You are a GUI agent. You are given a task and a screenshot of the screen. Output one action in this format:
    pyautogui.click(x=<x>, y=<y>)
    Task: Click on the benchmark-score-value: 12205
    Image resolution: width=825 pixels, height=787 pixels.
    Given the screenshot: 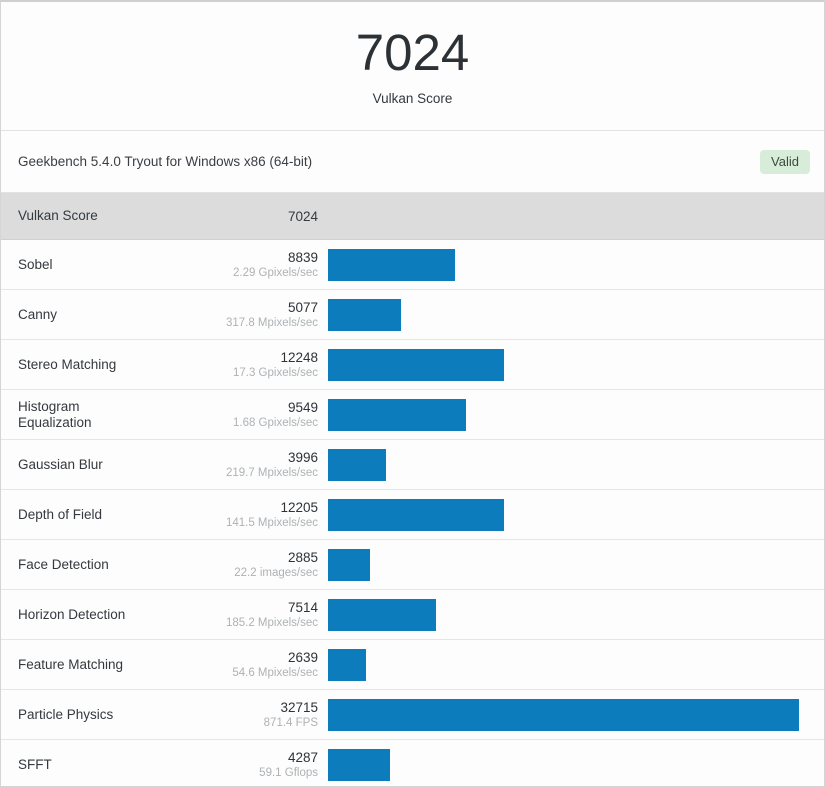 What is the action you would take?
    pyautogui.click(x=299, y=507)
    